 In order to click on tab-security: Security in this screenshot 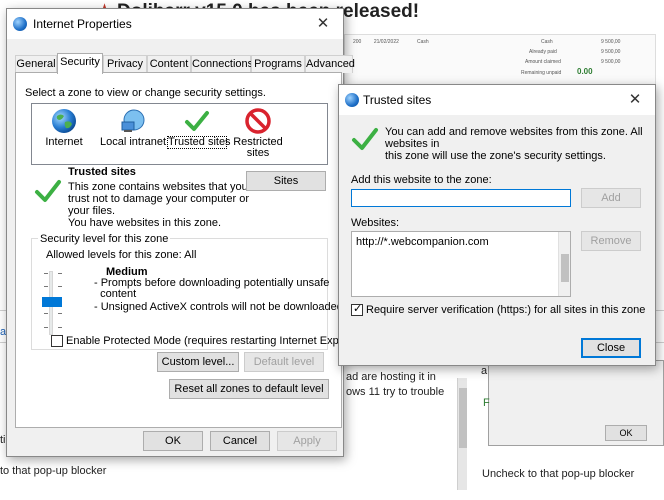, I will do `click(80, 63)`.